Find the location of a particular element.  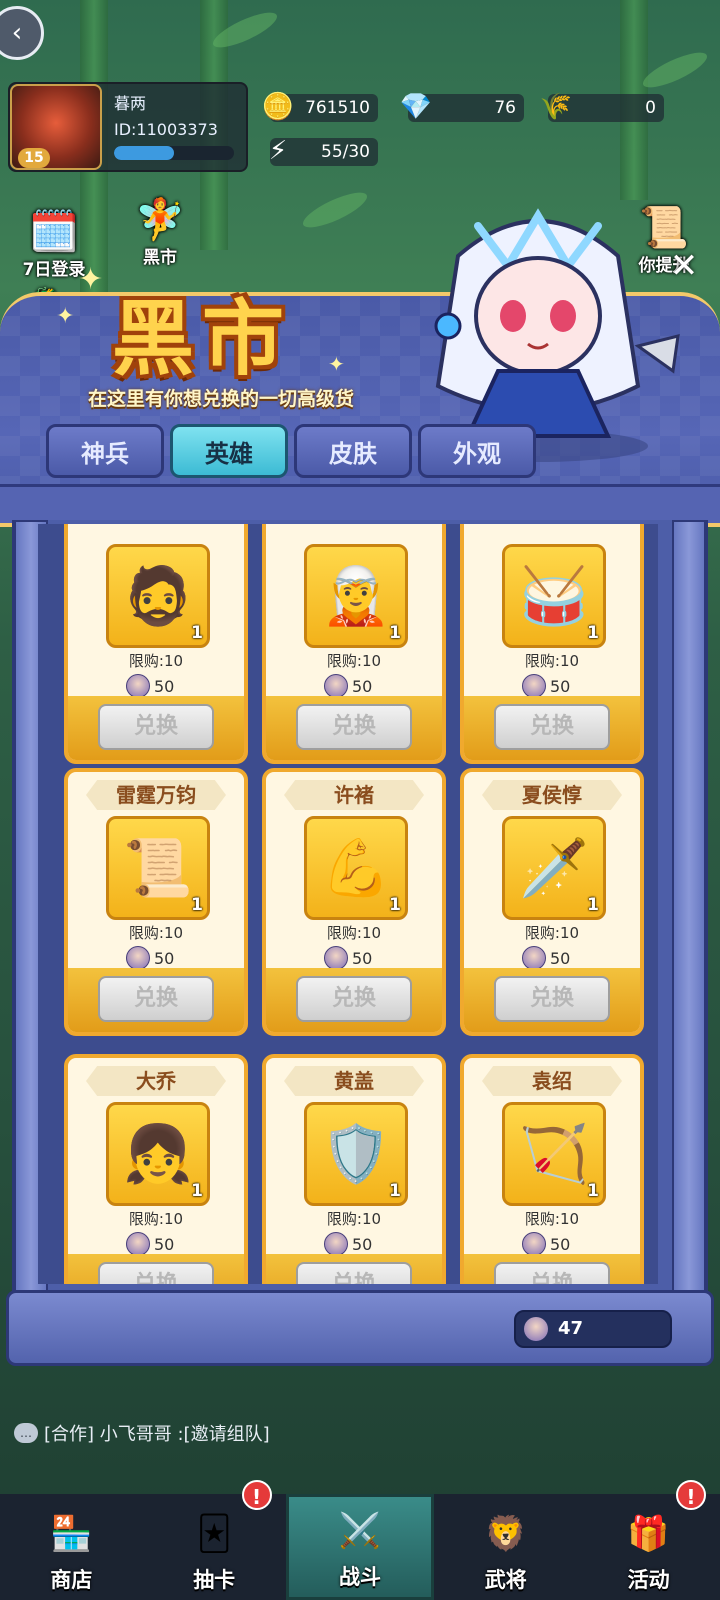

nav-general-label: 武将 is located at coordinates (505, 1580).